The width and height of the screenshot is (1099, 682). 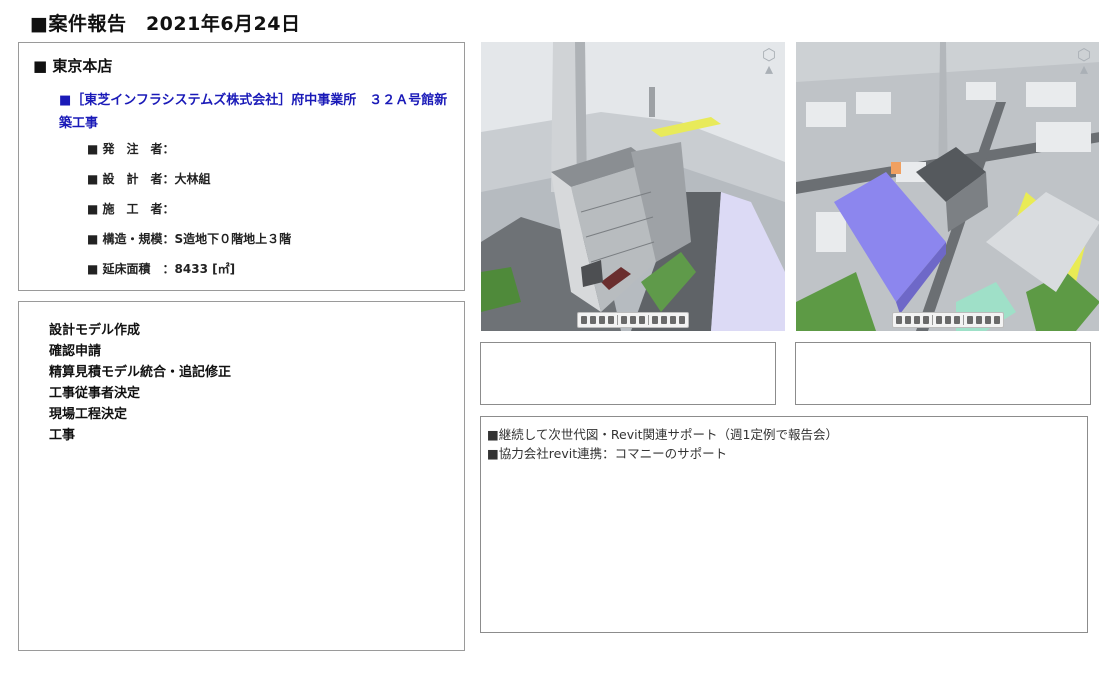 I want to click on detail-designer: ■ 設 計 者：大林組, so click(x=149, y=179).